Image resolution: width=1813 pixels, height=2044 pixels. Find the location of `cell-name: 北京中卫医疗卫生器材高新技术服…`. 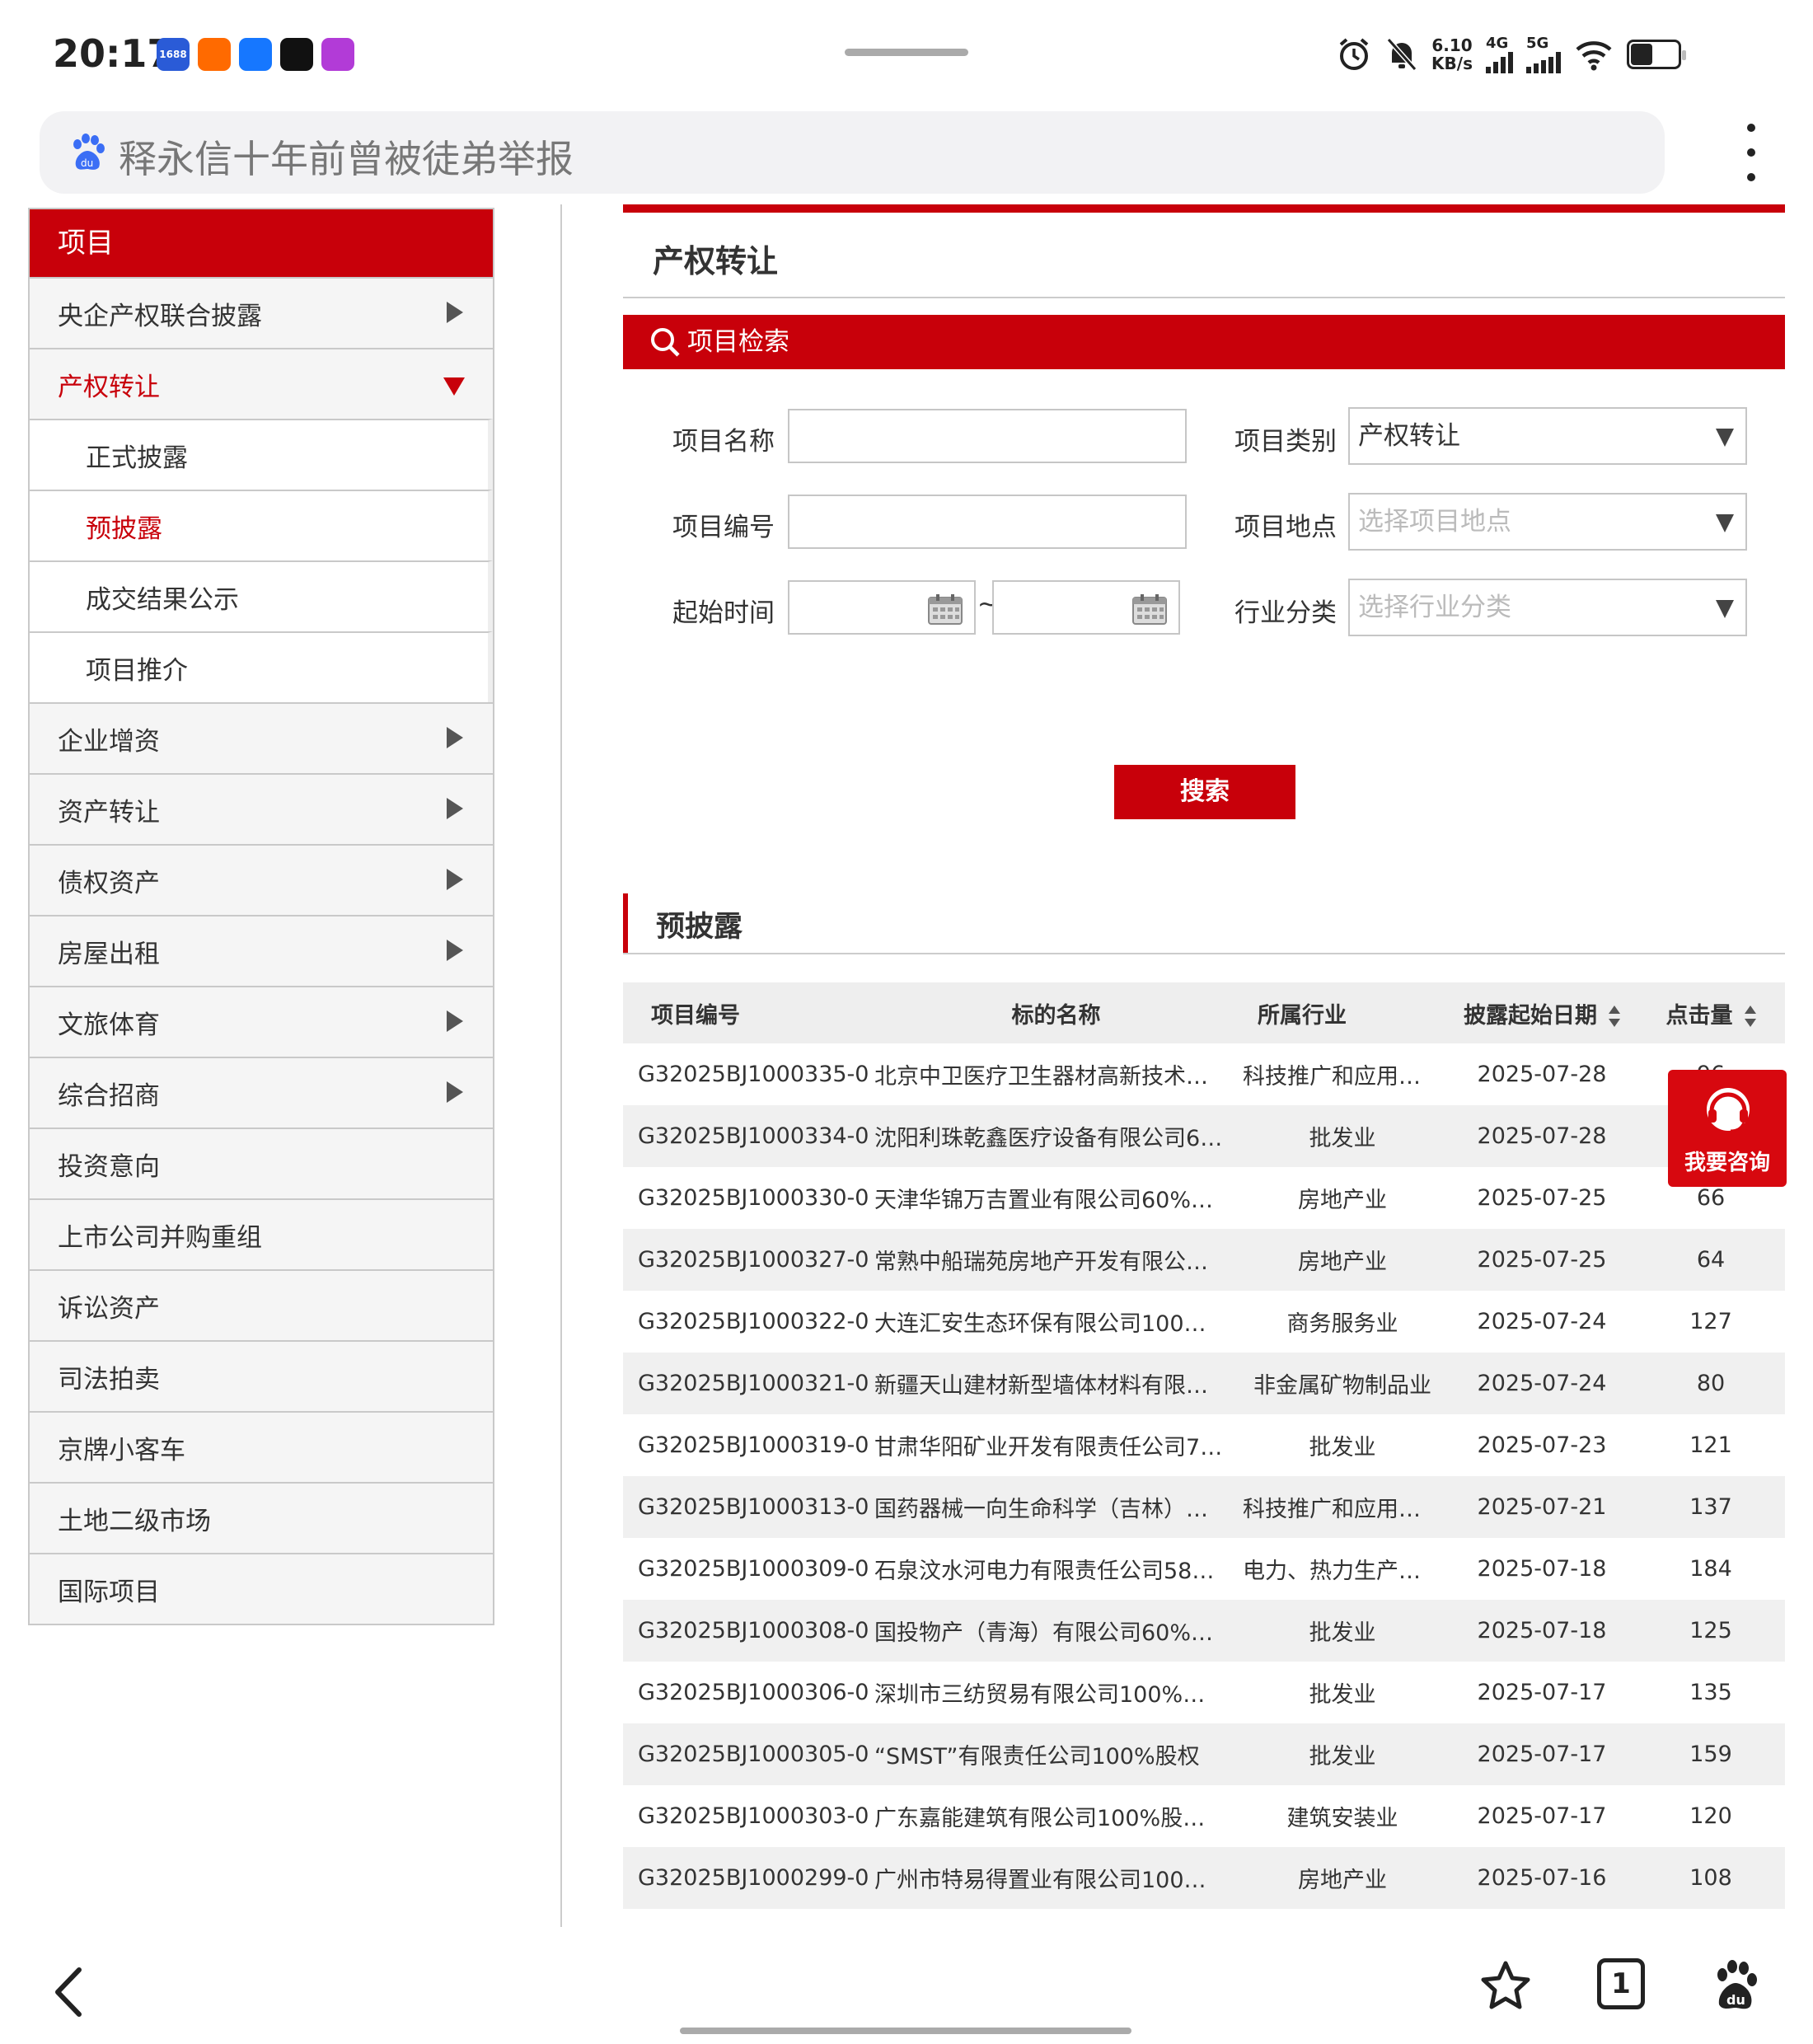

cell-name: 北京中卫医疗卫生器材高新技术服… is located at coordinates (1056, 1074).